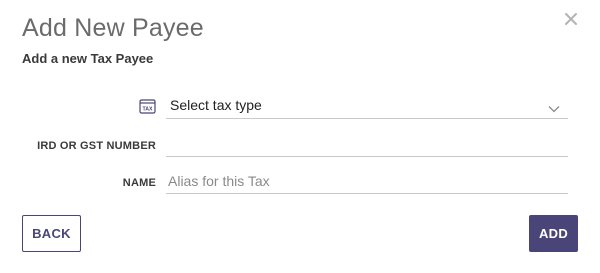  What do you see at coordinates (96, 146) in the screenshot?
I see `ird-gst-label: IRD OR GST NUMBER` at bounding box center [96, 146].